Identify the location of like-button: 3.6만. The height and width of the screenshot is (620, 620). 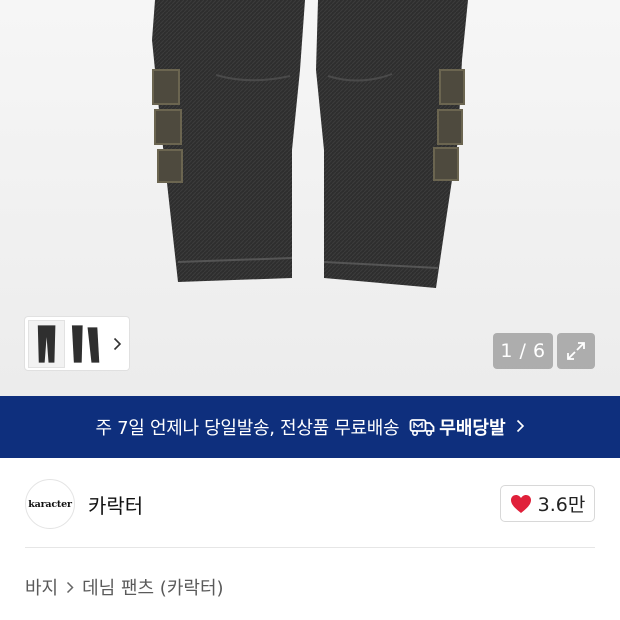
(547, 503).